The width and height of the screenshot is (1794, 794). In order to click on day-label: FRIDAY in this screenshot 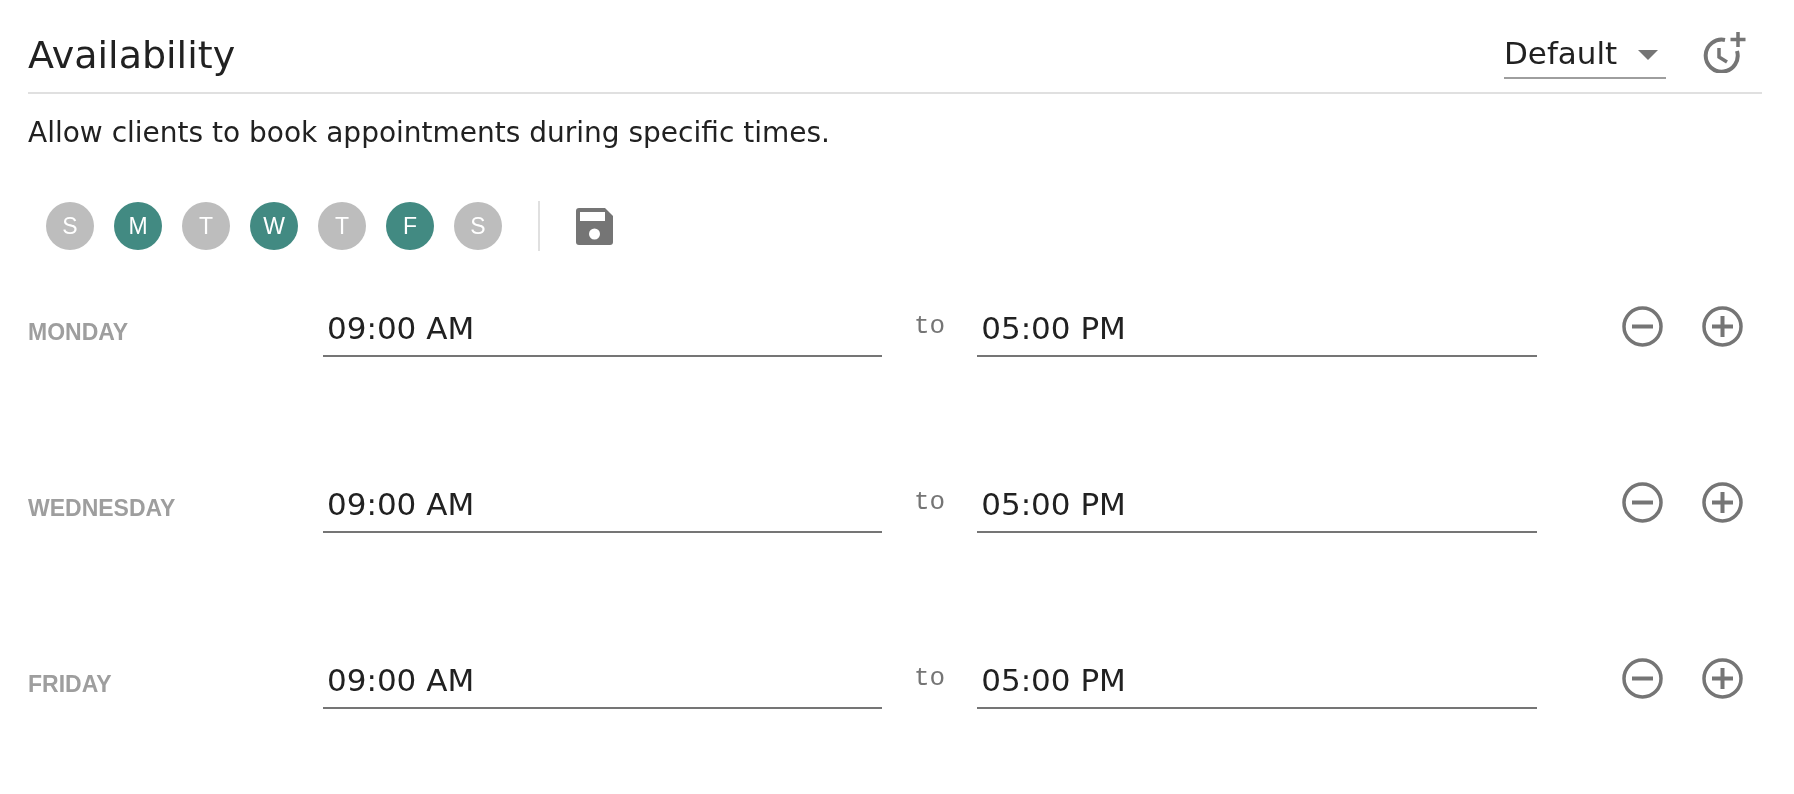, I will do `click(70, 684)`.